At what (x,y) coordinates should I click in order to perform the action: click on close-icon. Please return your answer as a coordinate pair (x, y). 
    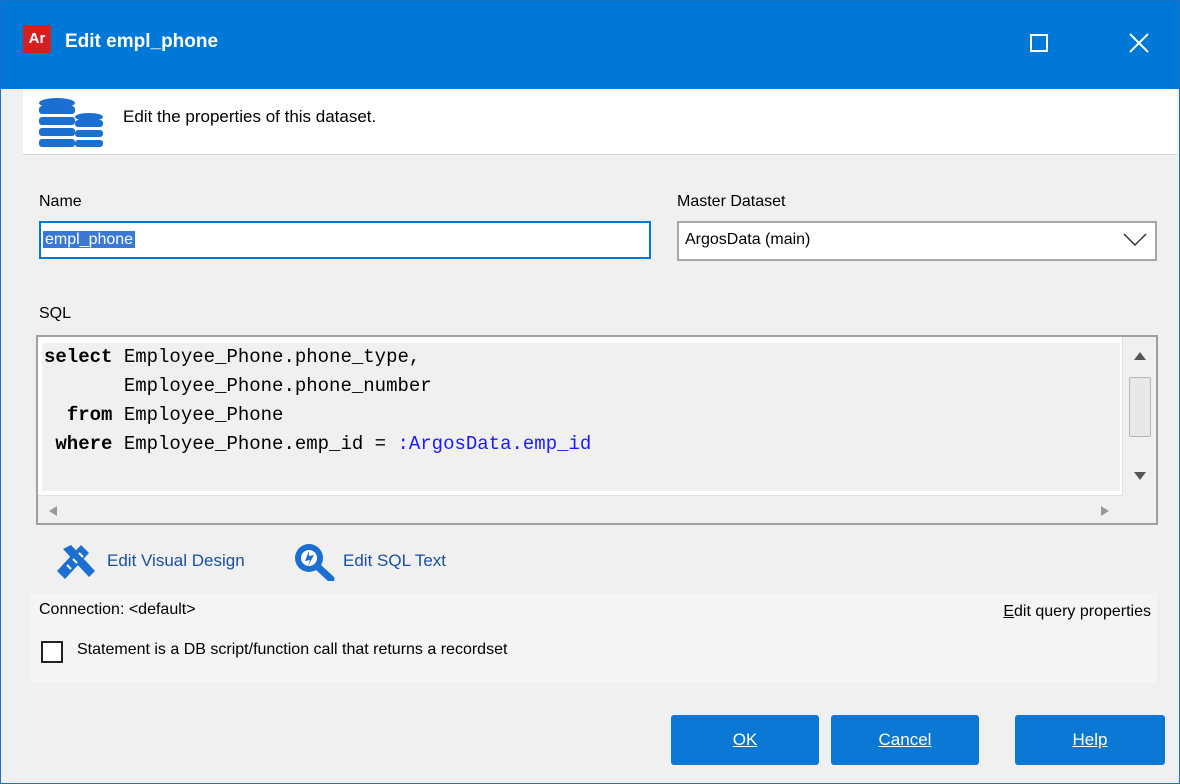
    Looking at the image, I should click on (1139, 43).